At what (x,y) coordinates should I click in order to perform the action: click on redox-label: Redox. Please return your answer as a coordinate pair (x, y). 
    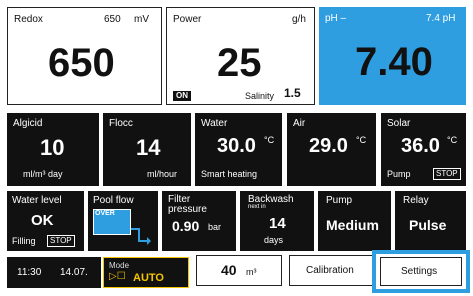
    Looking at the image, I should click on (28, 19).